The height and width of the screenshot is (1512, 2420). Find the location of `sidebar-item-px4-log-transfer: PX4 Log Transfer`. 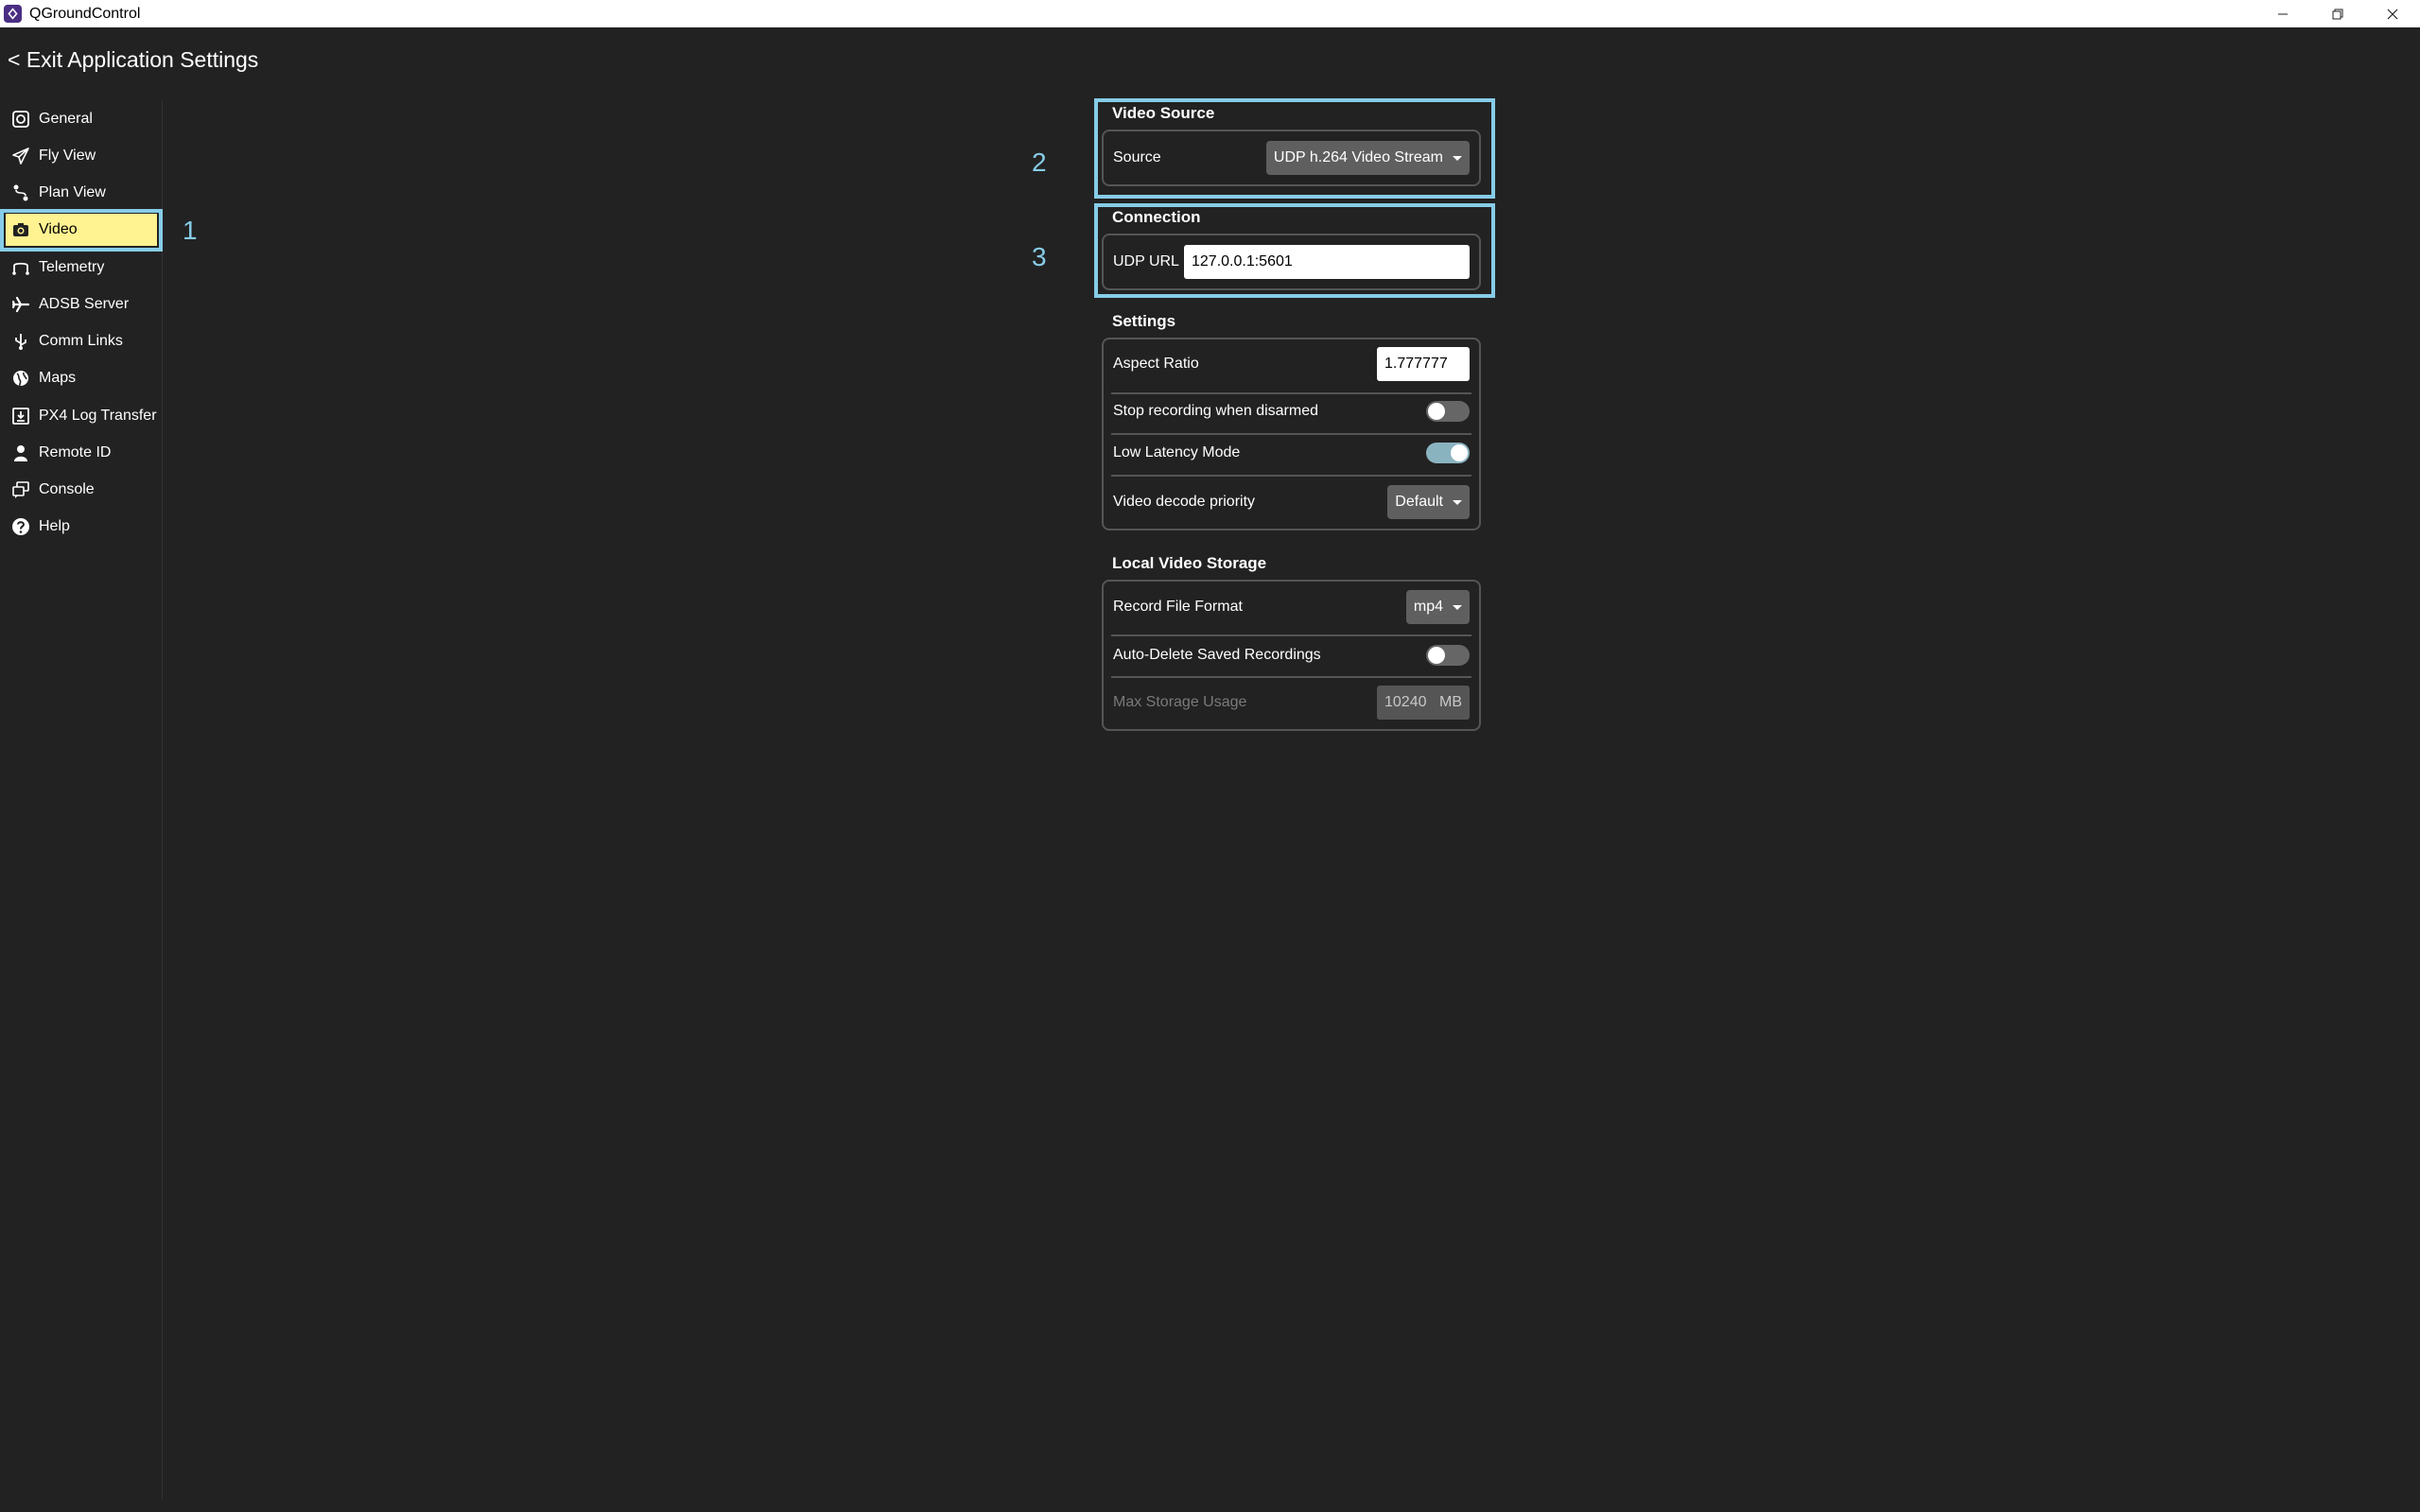

sidebar-item-px4-log-transfer: PX4 Log Transfer is located at coordinates (81, 416).